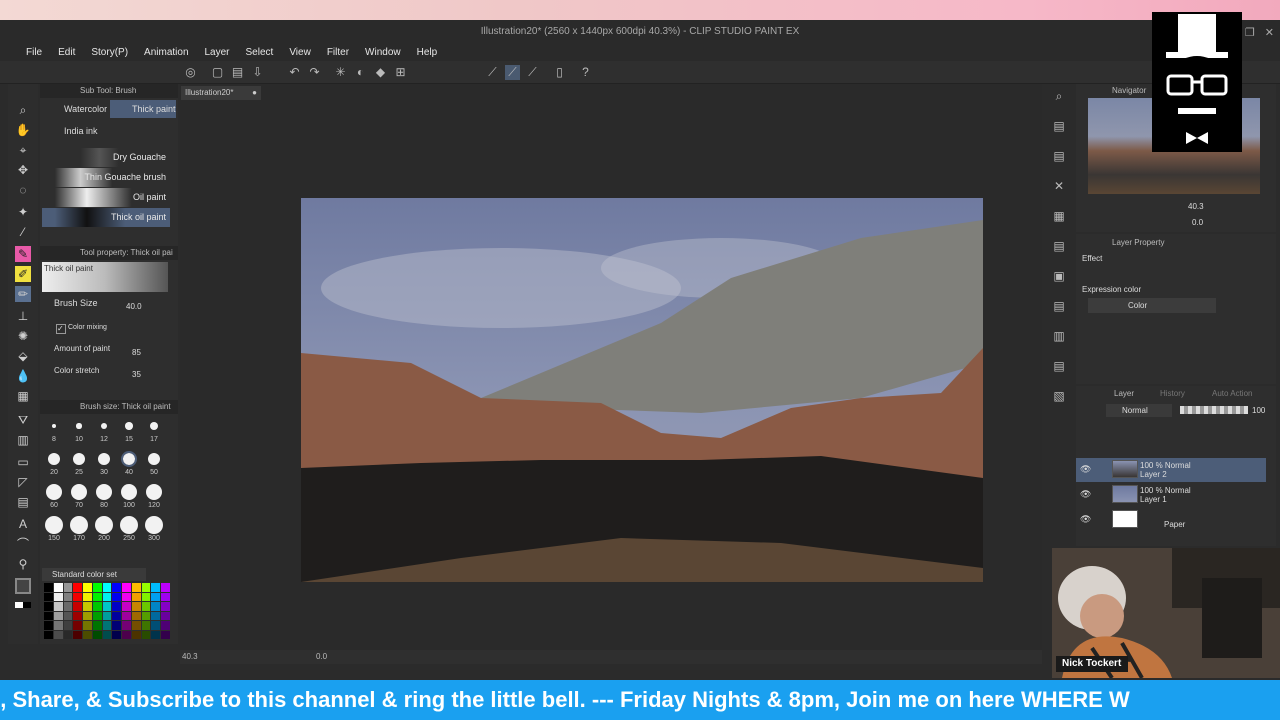 The image size is (1280, 720). I want to click on menu-window: Window, so click(383, 52).